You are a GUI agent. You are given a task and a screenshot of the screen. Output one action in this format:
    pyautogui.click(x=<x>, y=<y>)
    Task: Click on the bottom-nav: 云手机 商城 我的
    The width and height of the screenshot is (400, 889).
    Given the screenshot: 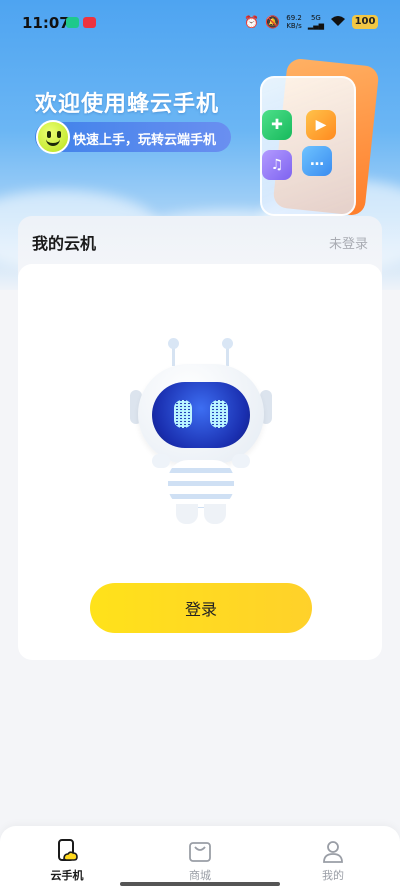 What is the action you would take?
    pyautogui.click(x=200, y=857)
    